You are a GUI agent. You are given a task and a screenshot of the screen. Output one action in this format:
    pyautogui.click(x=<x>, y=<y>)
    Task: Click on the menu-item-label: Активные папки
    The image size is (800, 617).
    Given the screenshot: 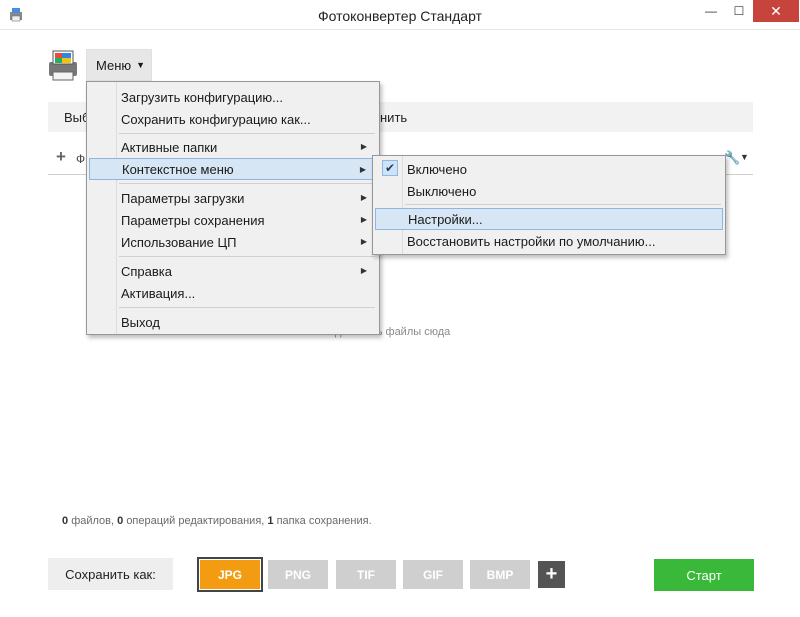 What is the action you would take?
    pyautogui.click(x=169, y=147)
    